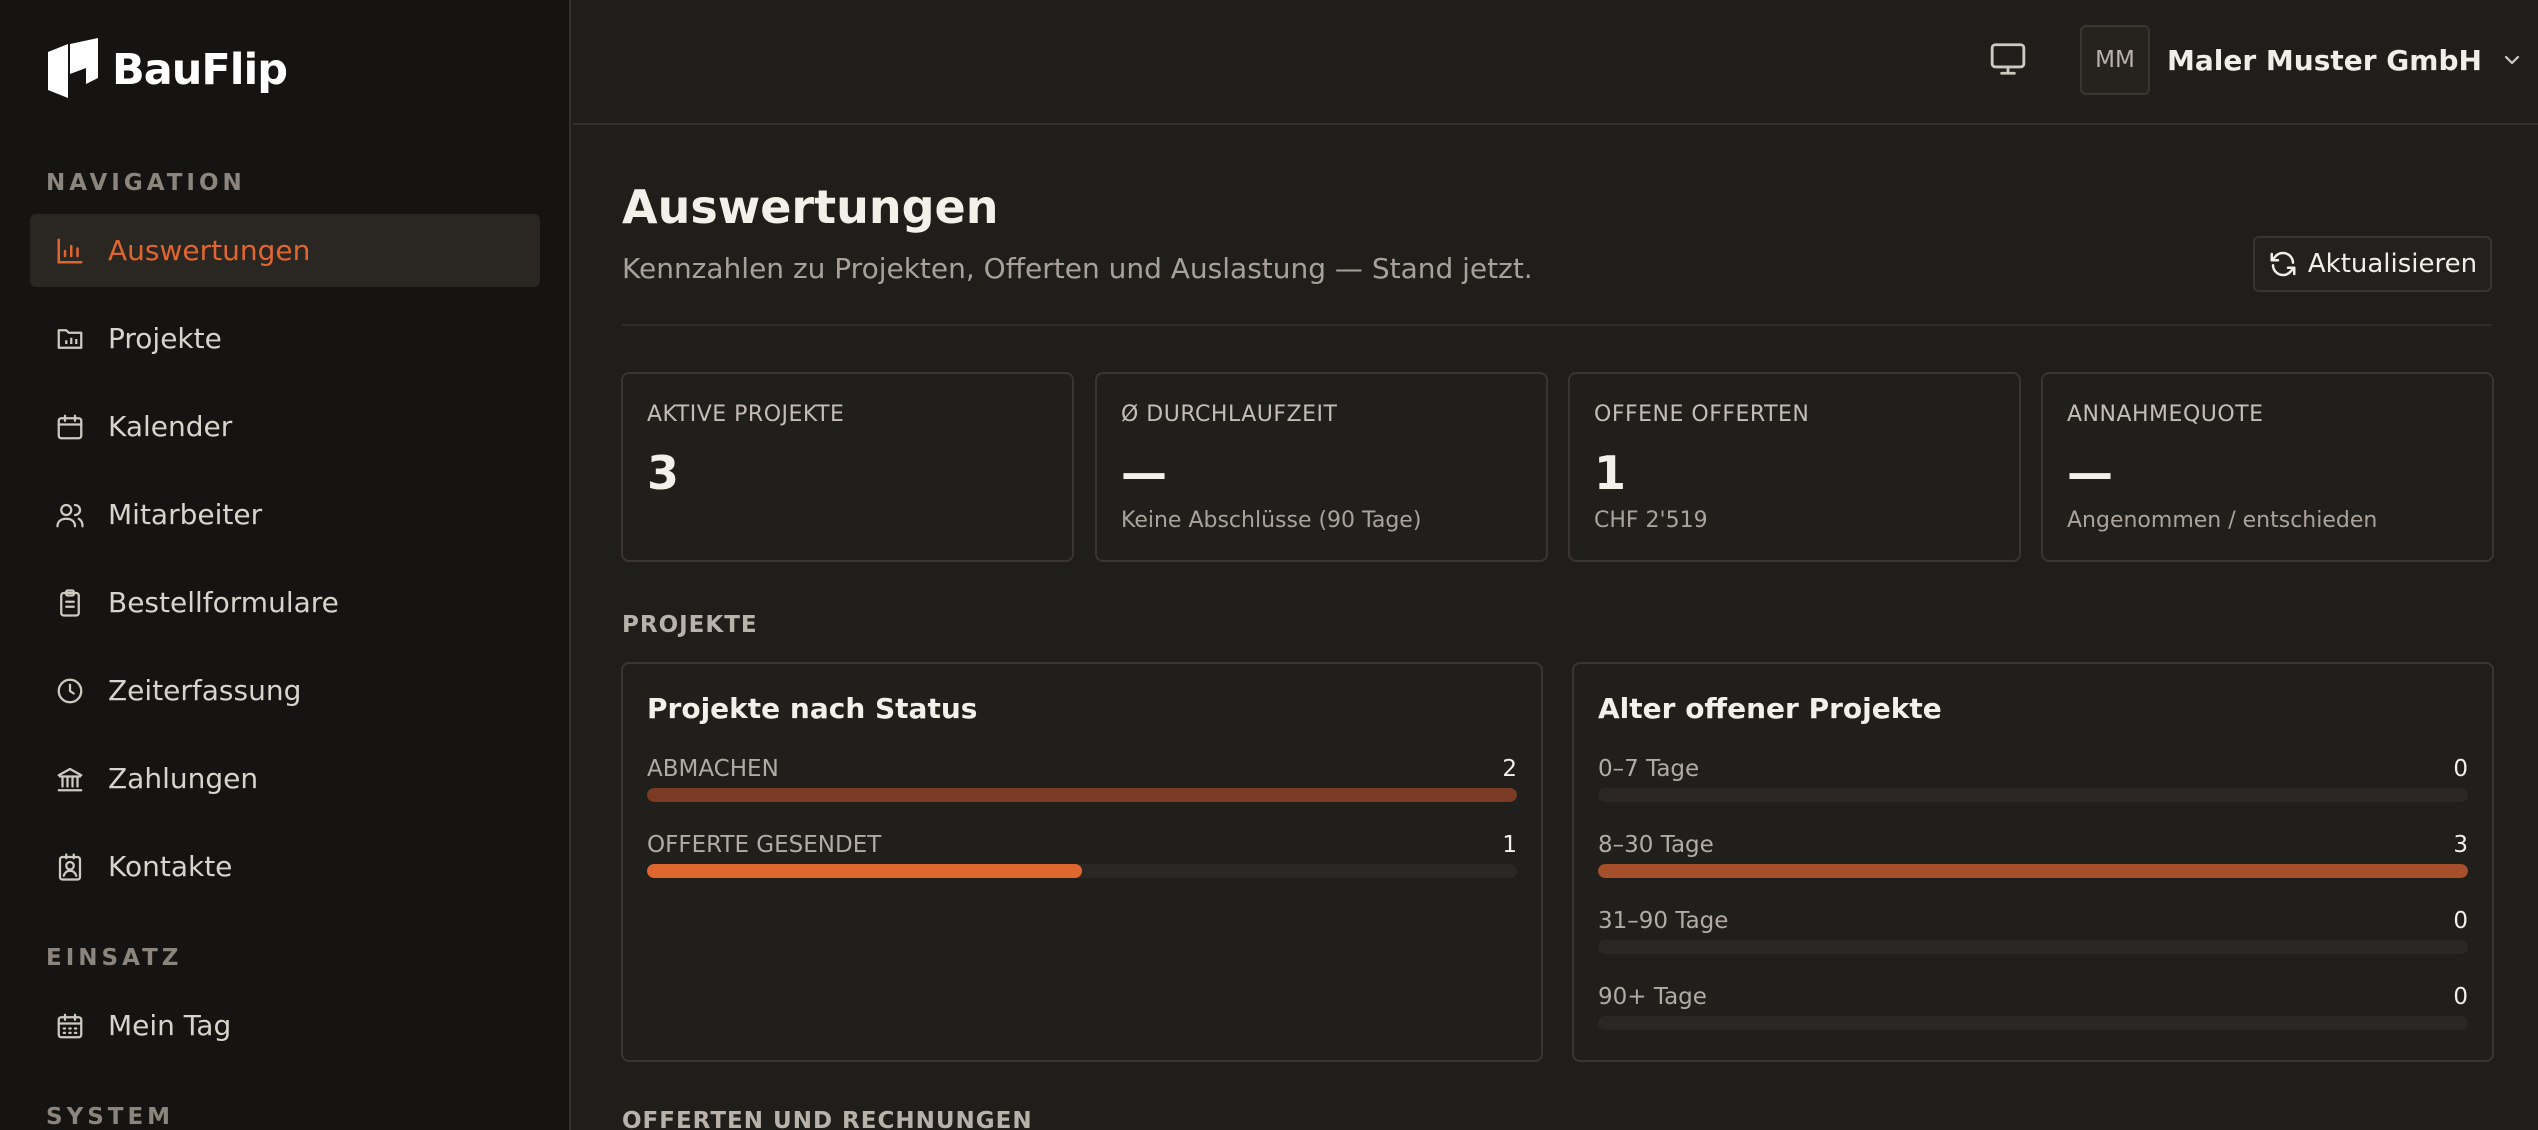 The width and height of the screenshot is (2538, 1130). I want to click on status-row: OFFERTE GESENDET 1, so click(1082, 862).